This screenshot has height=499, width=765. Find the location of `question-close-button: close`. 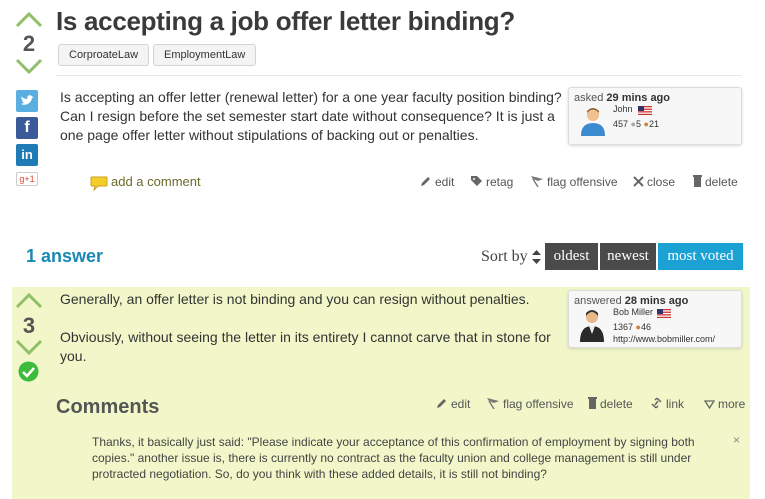

question-close-button: close is located at coordinates (654, 182).